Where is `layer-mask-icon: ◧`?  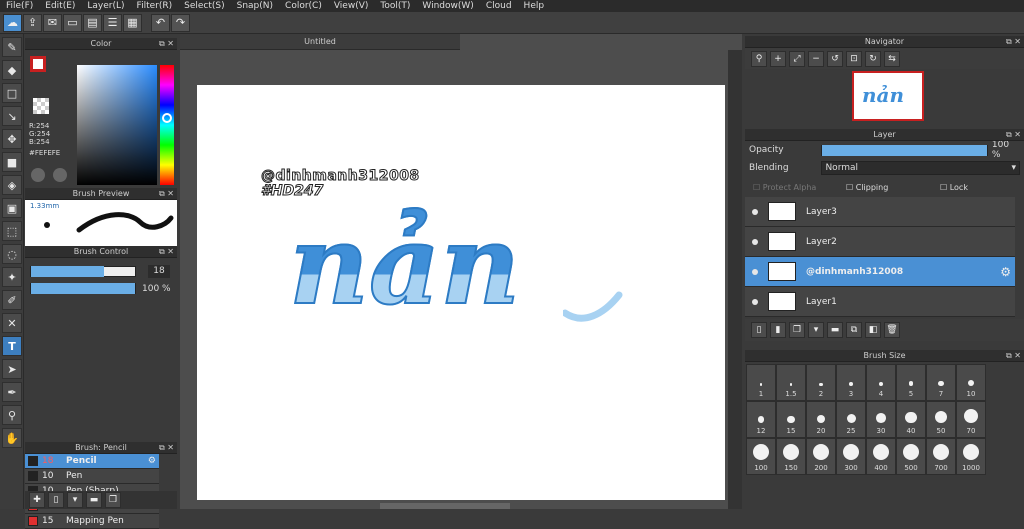 layer-mask-icon: ◧ is located at coordinates (873, 330).